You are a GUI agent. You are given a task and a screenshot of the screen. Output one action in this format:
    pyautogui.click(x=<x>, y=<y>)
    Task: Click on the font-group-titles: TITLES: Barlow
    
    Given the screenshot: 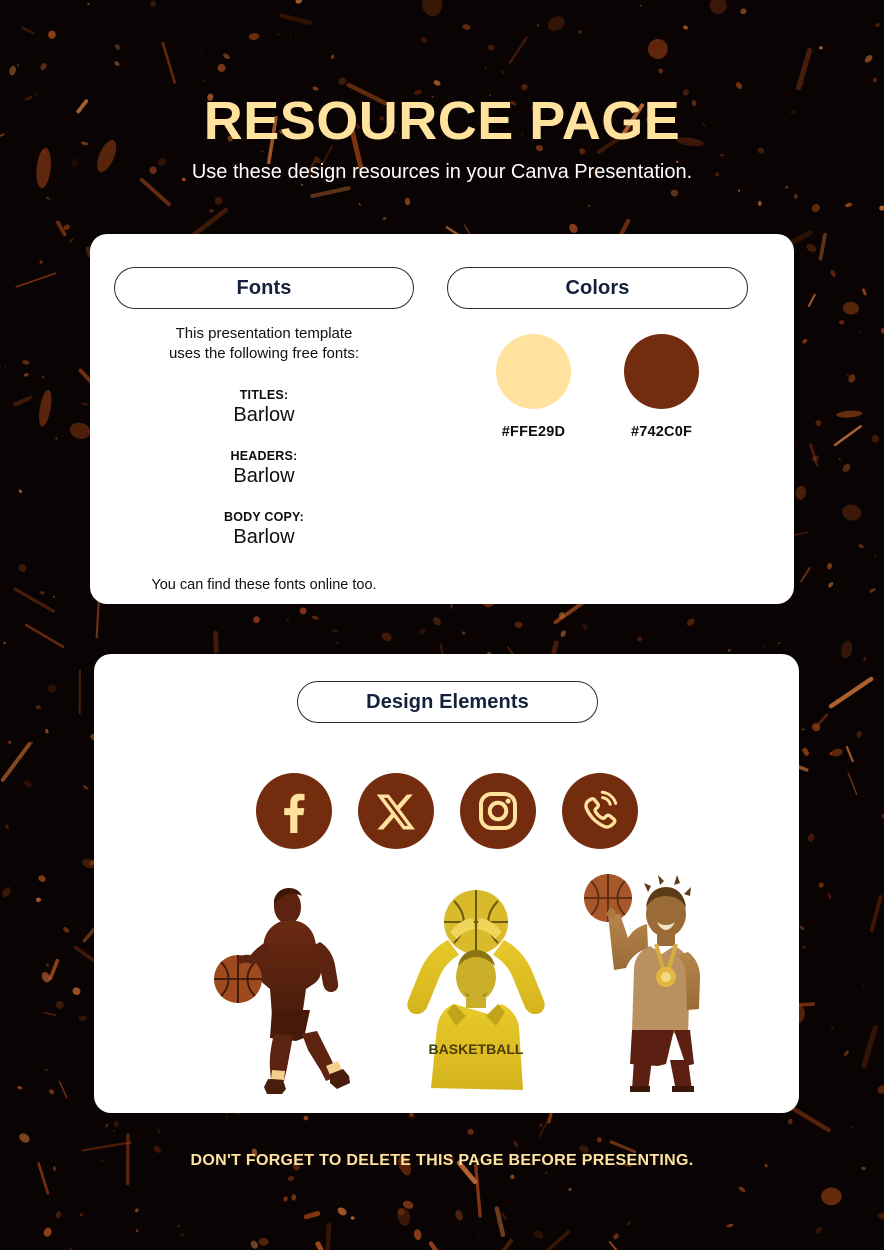 What is the action you would take?
    pyautogui.click(x=264, y=407)
    